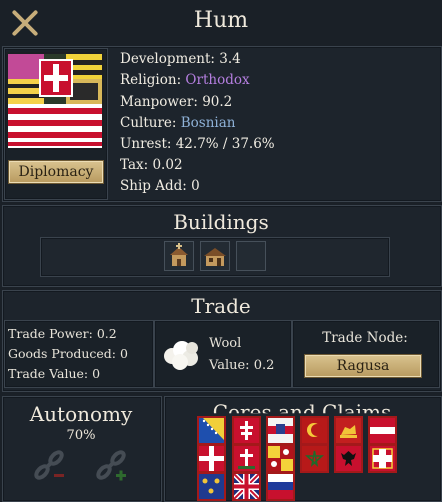 The height and width of the screenshot is (502, 442). What do you see at coordinates (160, 186) in the screenshot?
I see `ship-add-stat: Ship Add: 0` at bounding box center [160, 186].